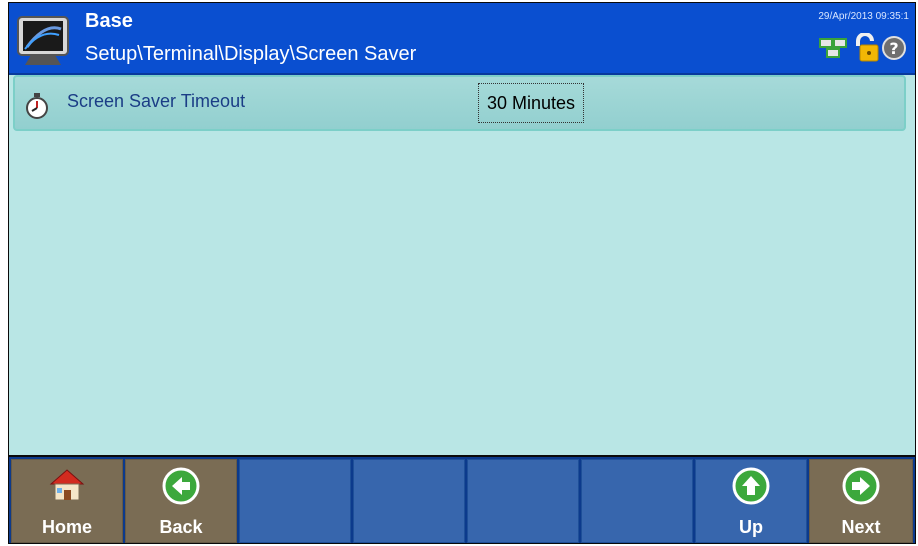 The width and height of the screenshot is (918, 546). Describe the element at coordinates (45, 39) in the screenshot. I see `monitor-app-icon` at that location.